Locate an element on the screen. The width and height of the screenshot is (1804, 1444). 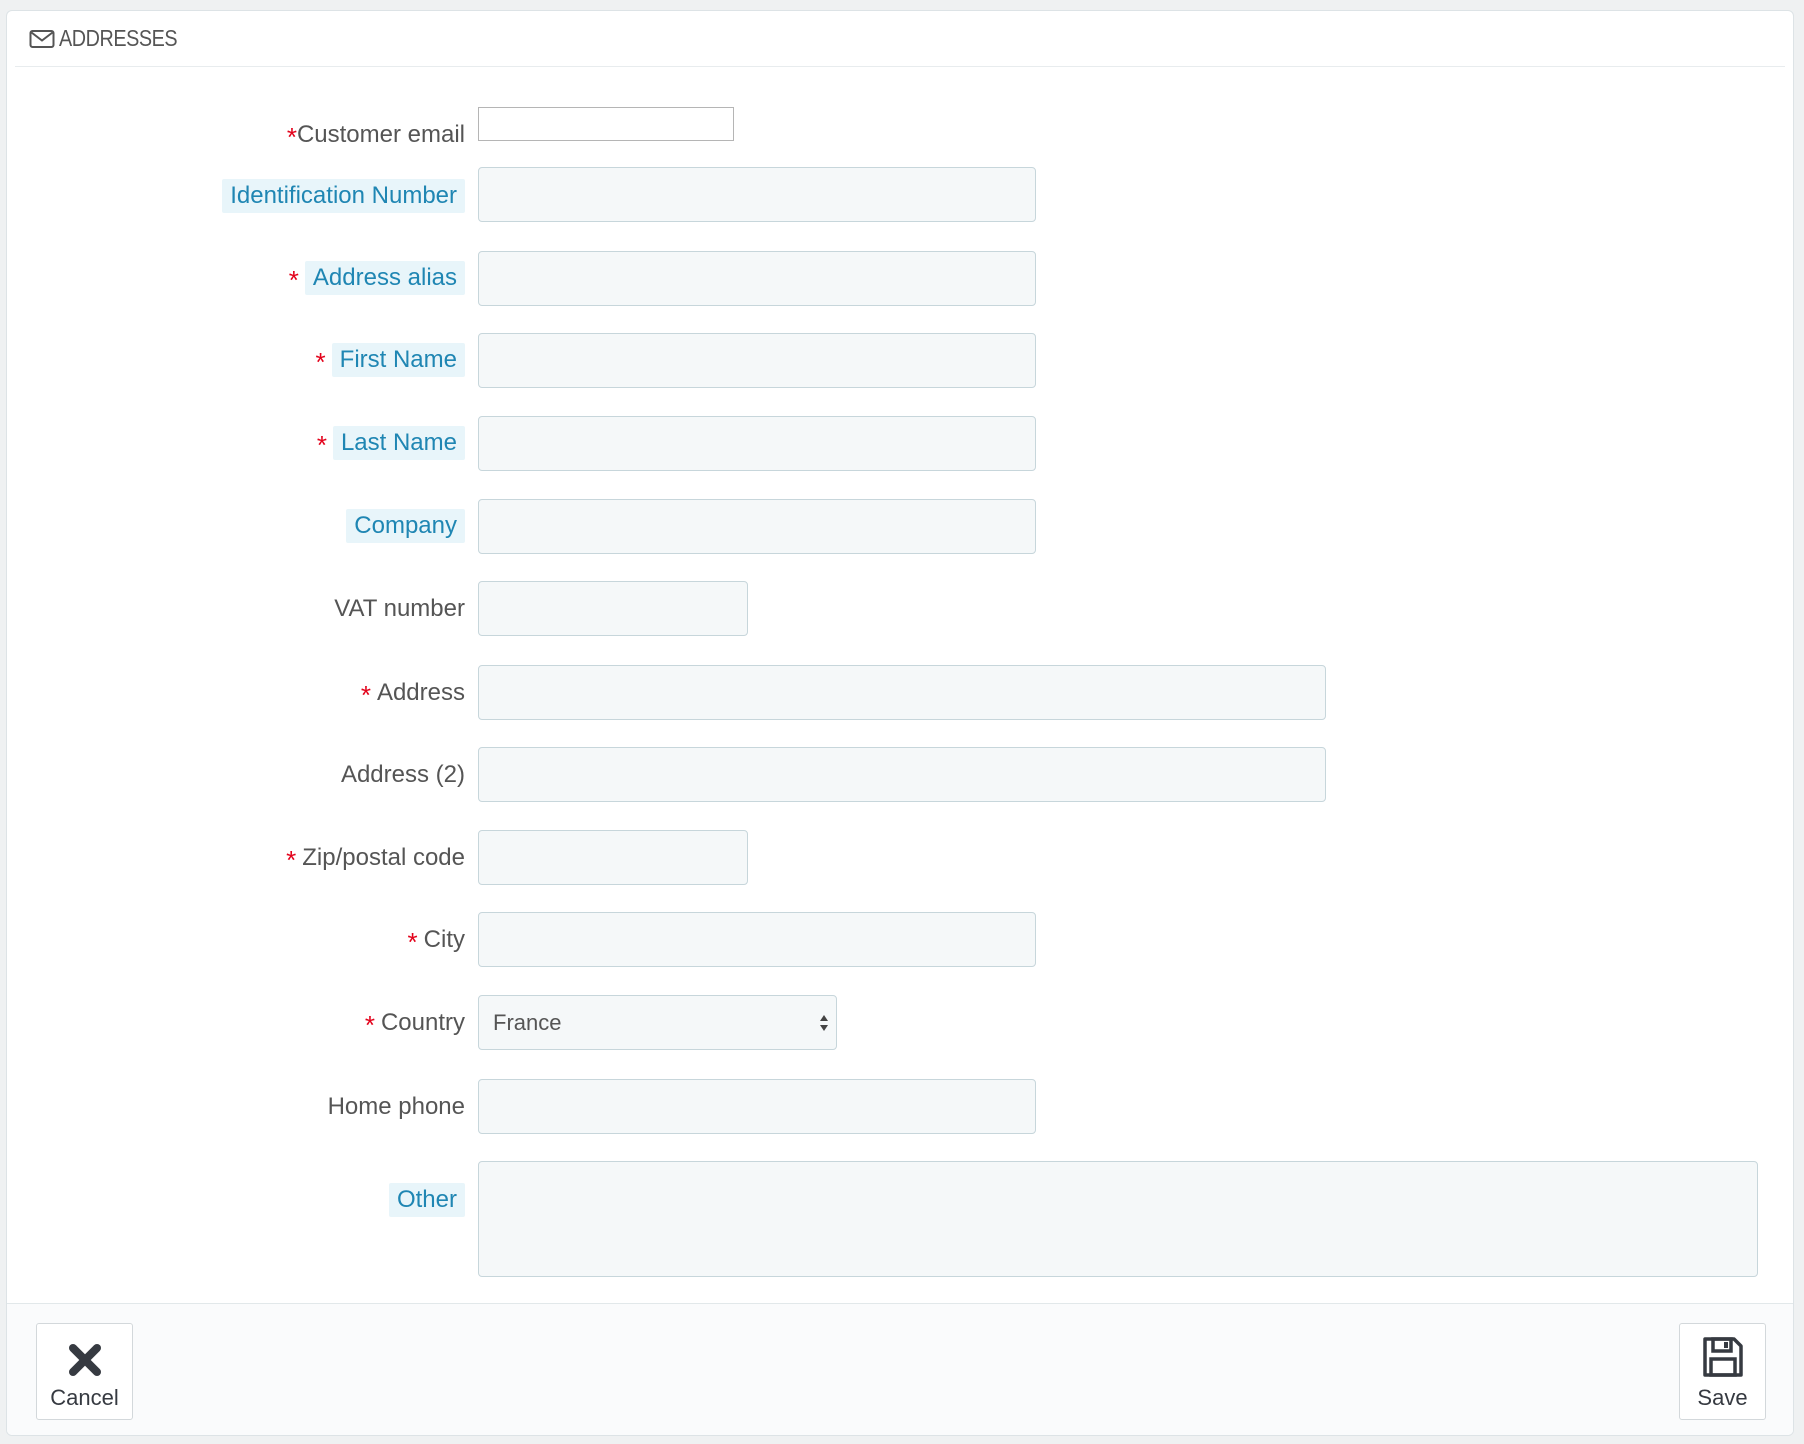
panel-heading: ADDRESSES is located at coordinates (900, 39).